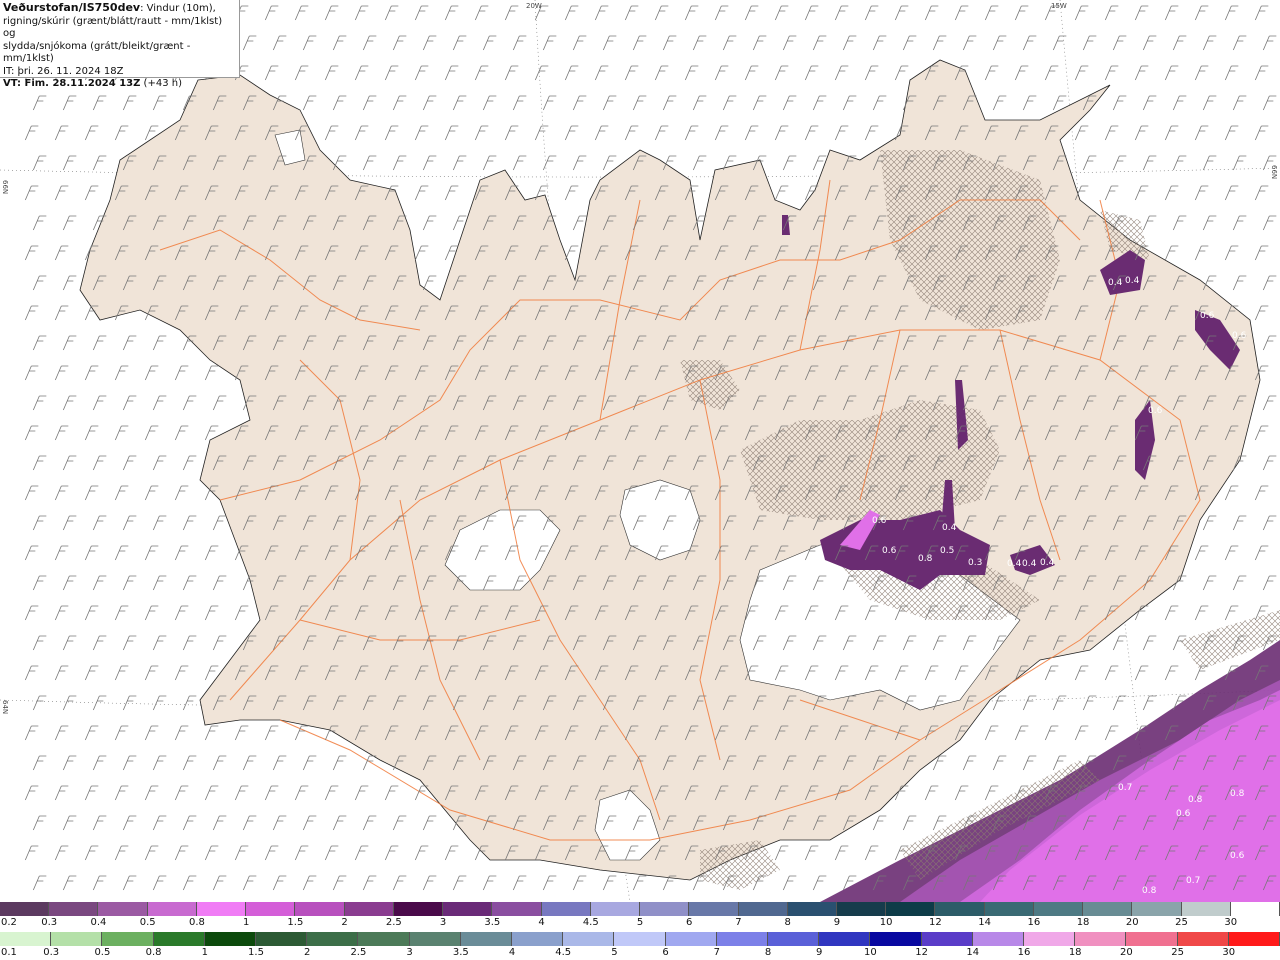 The width and height of the screenshot is (1280, 960). What do you see at coordinates (1274, 172) in the screenshot?
I see `lat-label-66n-right: 66N` at bounding box center [1274, 172].